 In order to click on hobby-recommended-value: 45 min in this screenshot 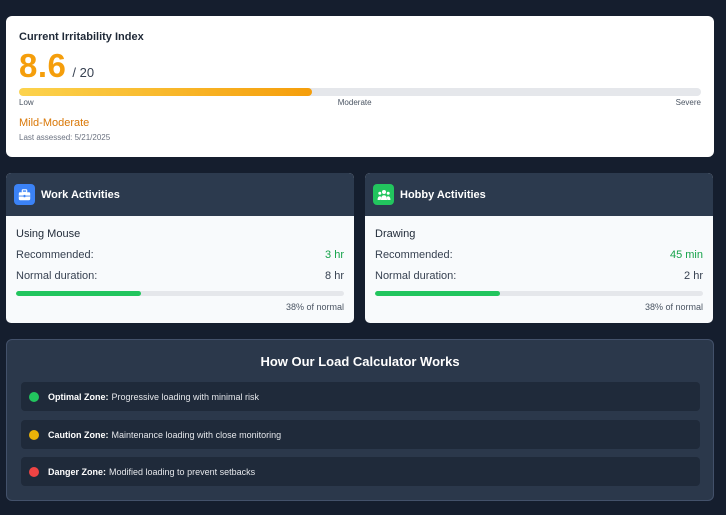, I will do `click(686, 255)`.